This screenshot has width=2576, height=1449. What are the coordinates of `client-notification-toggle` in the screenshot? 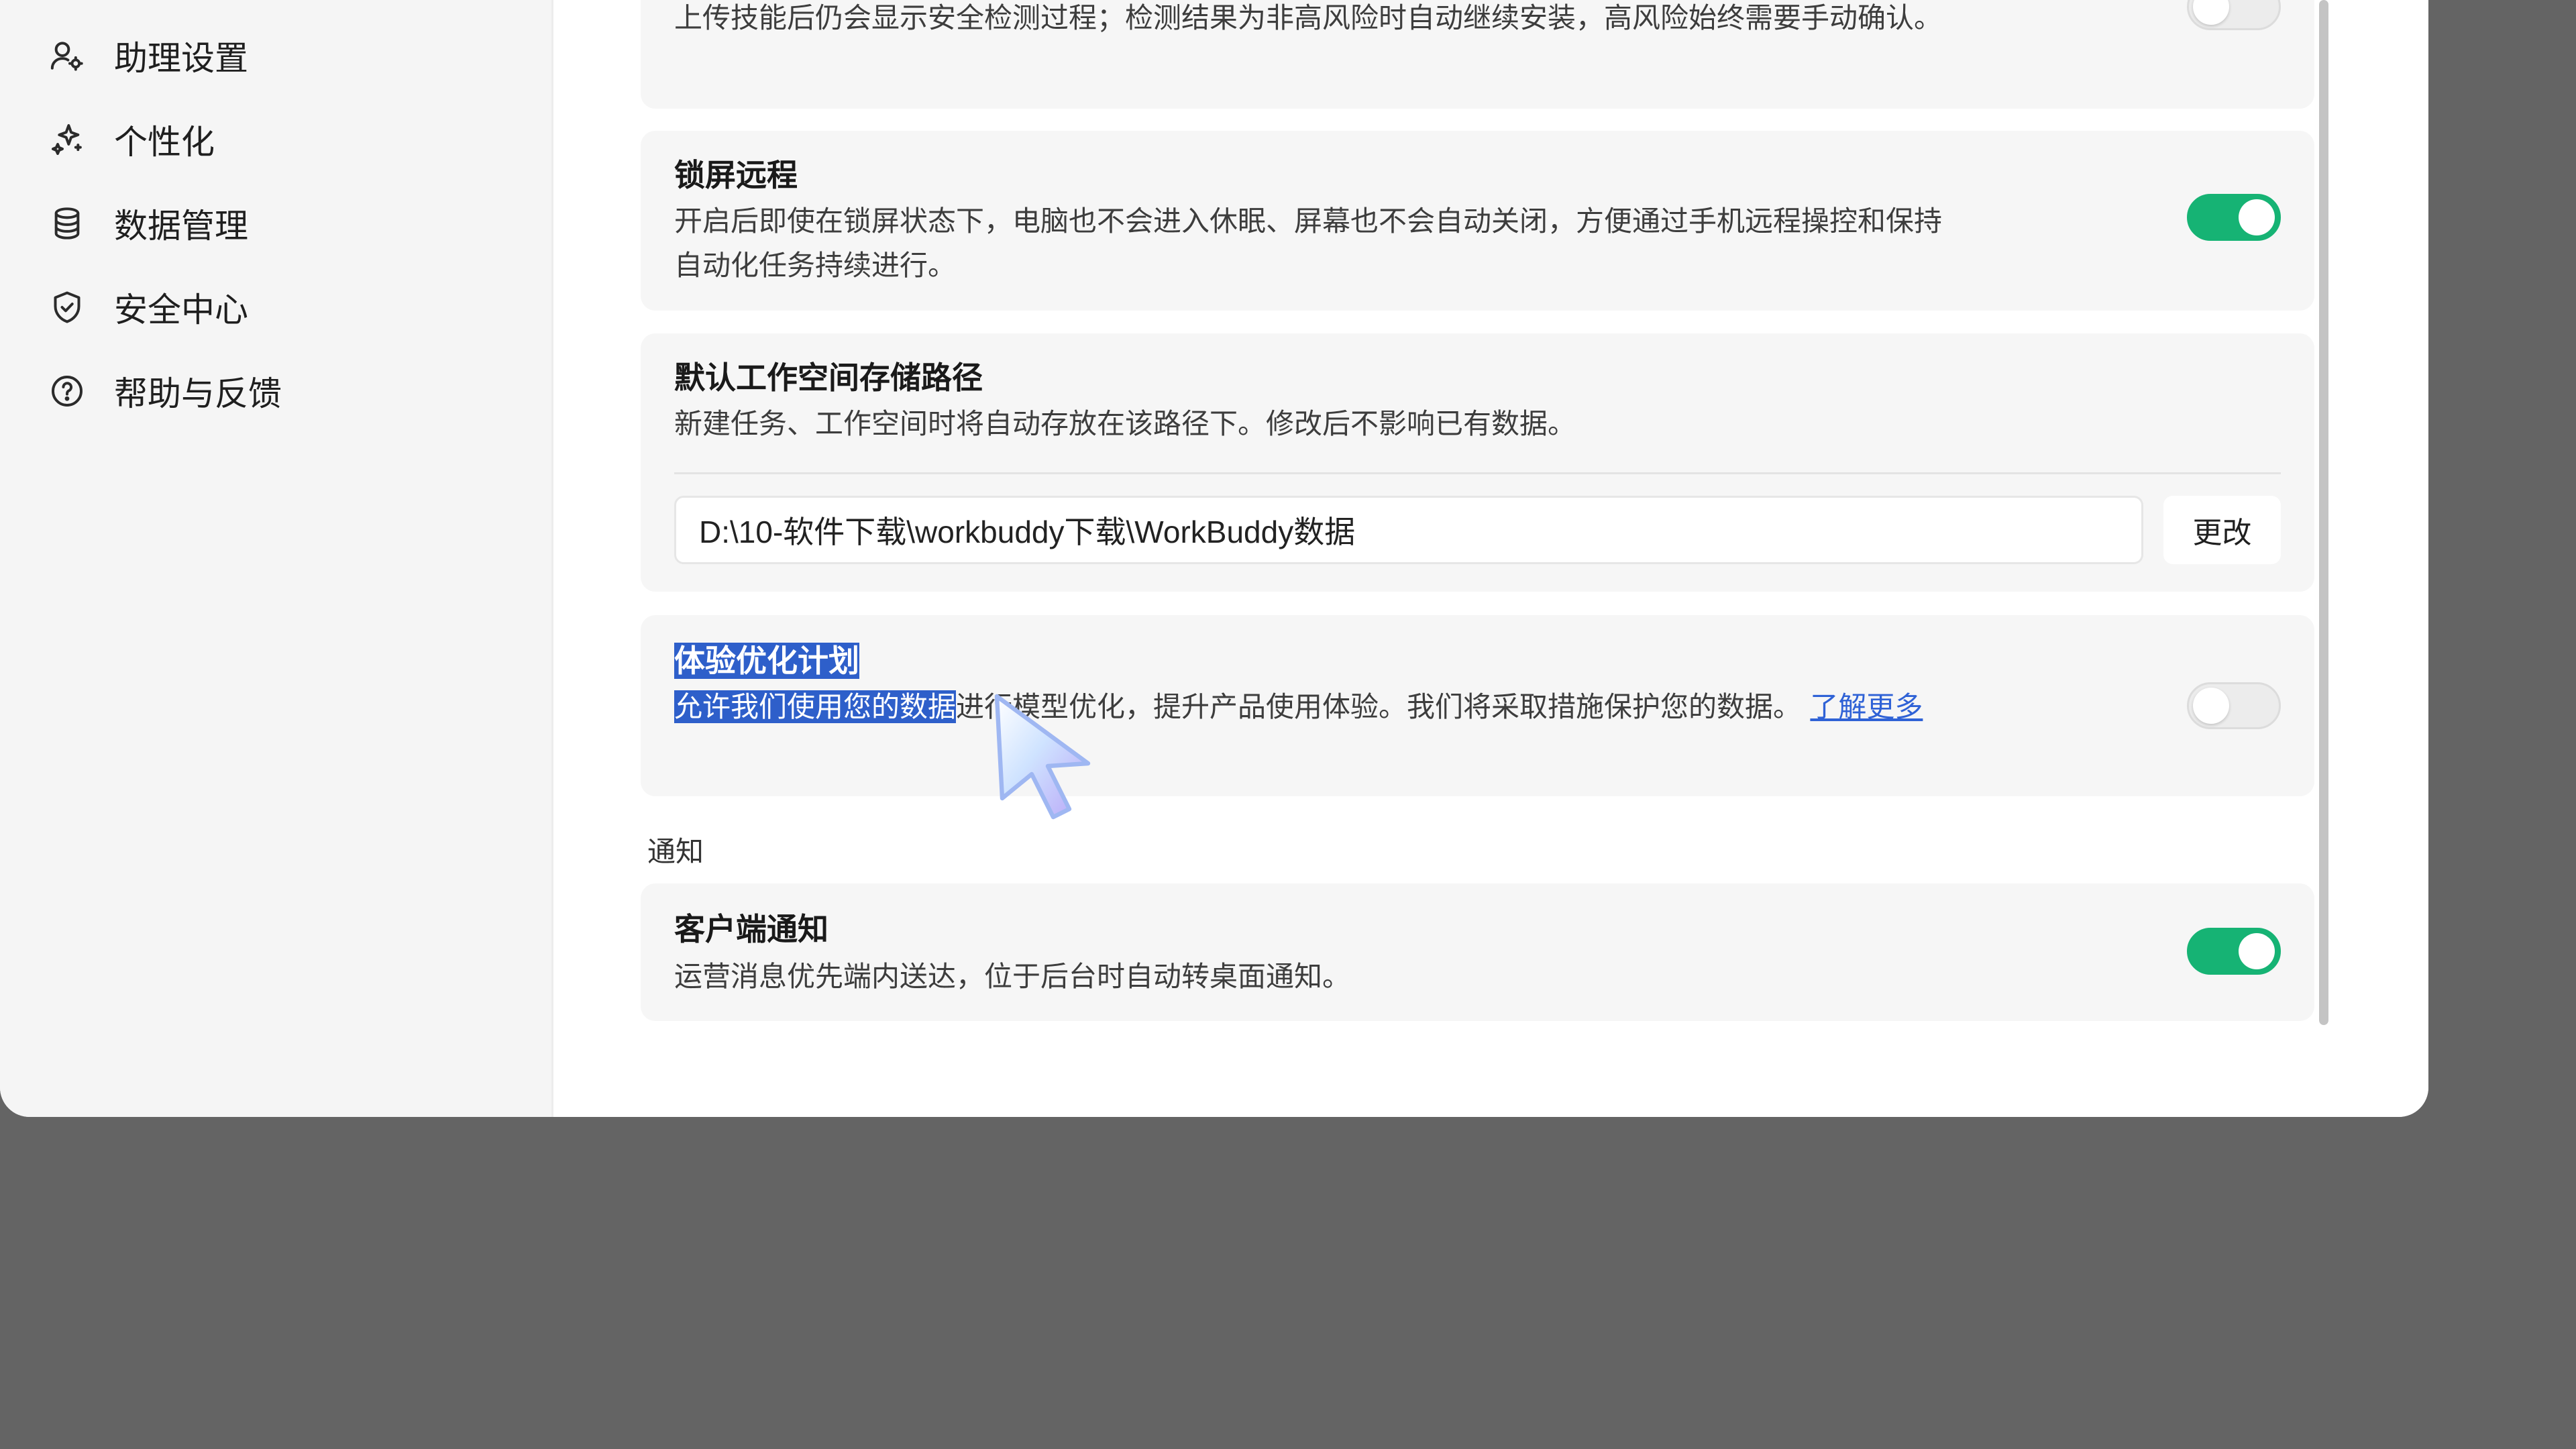 It's located at (2234, 951).